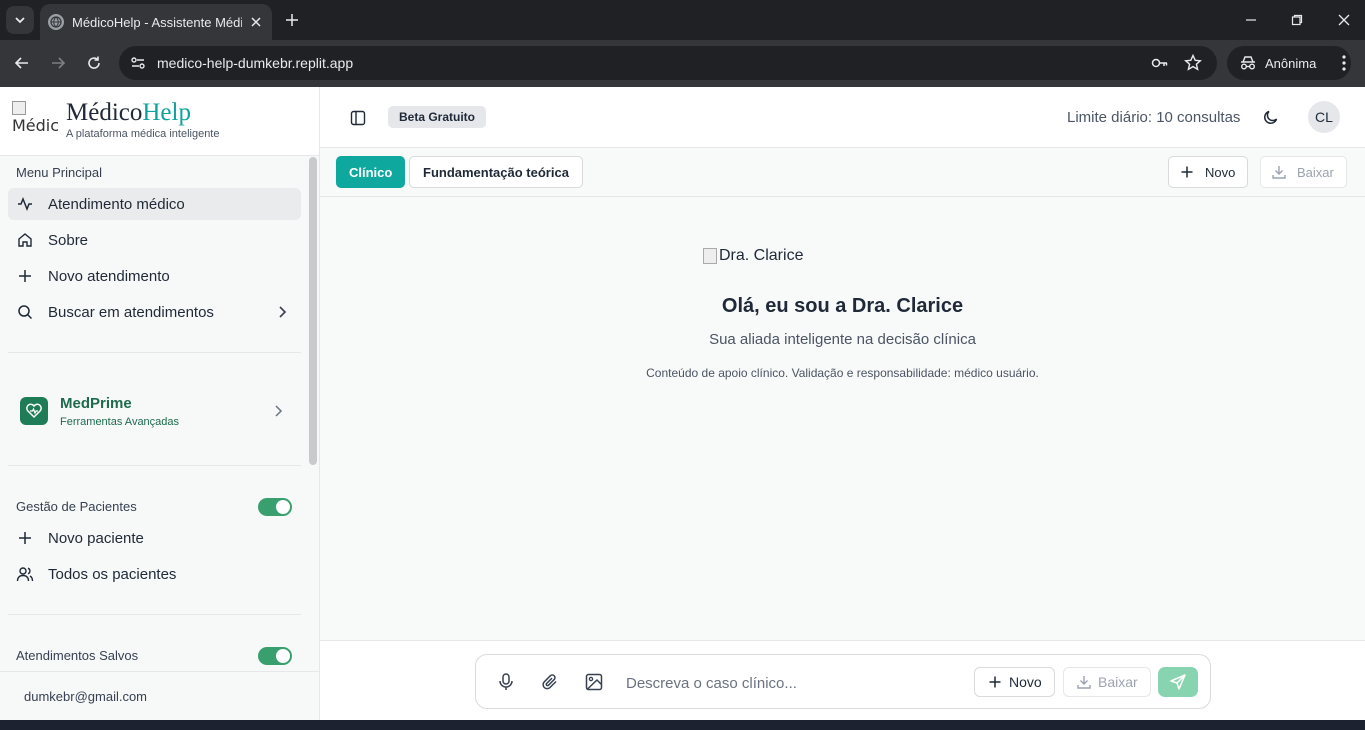 Image resolution: width=1365 pixels, height=730 pixels. I want to click on composer-download-label: Baixar, so click(1118, 682).